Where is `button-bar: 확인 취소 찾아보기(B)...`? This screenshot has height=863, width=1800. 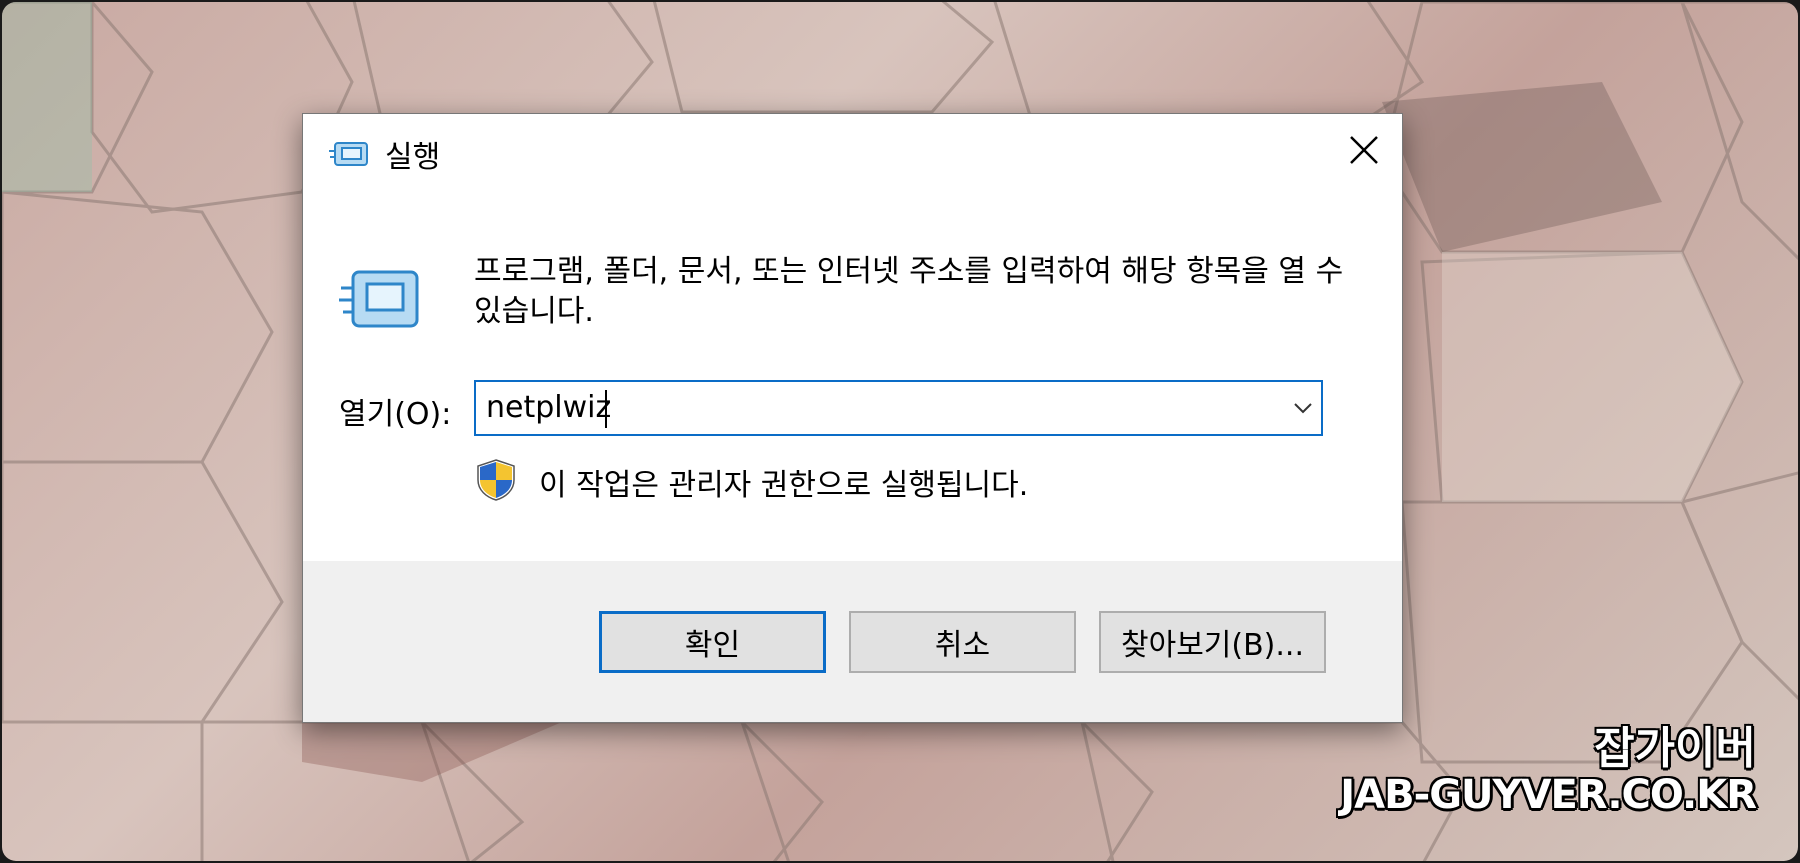
button-bar: 확인 취소 찾아보기(B)... is located at coordinates (852, 641).